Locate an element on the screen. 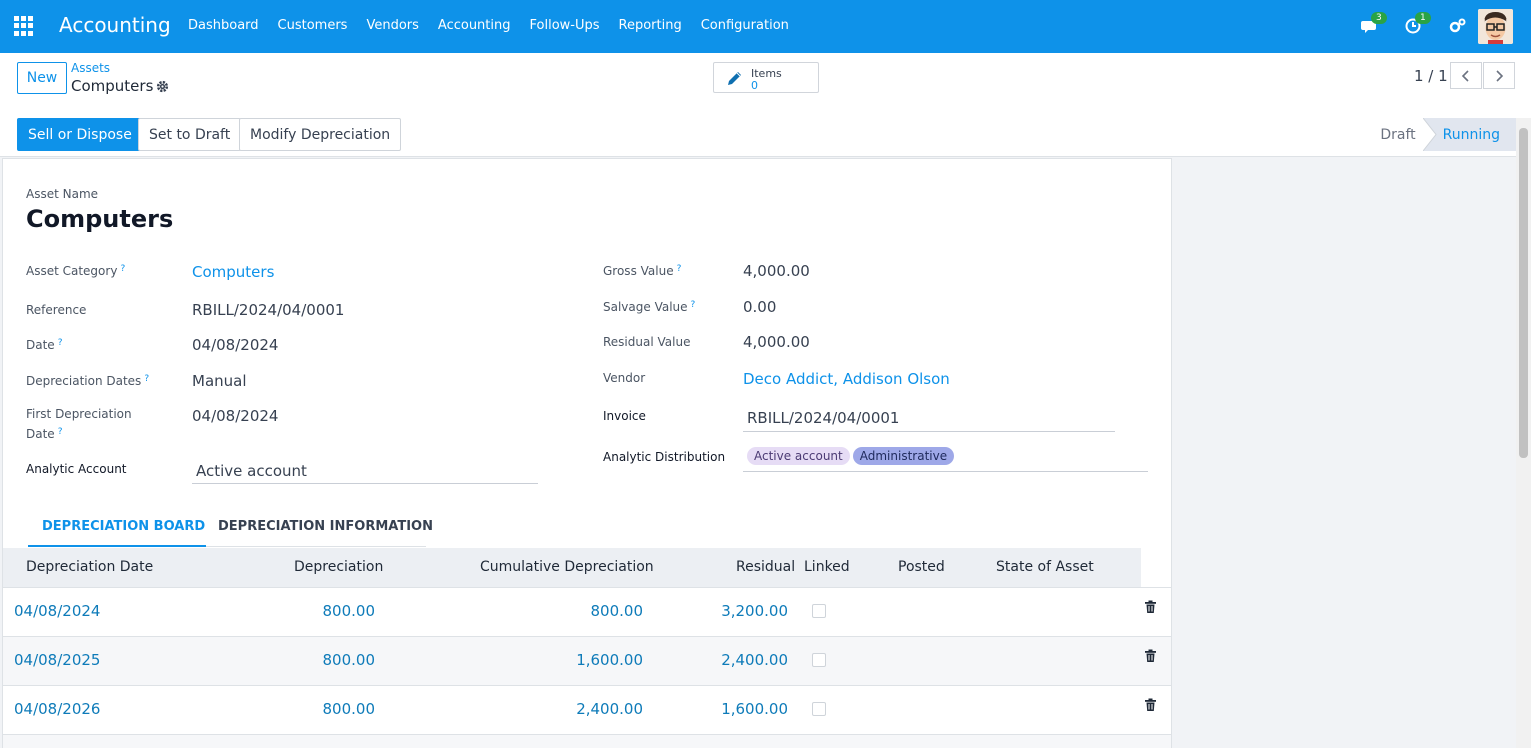 The height and width of the screenshot is (748, 1531). asset-category-link: Computers is located at coordinates (233, 272).